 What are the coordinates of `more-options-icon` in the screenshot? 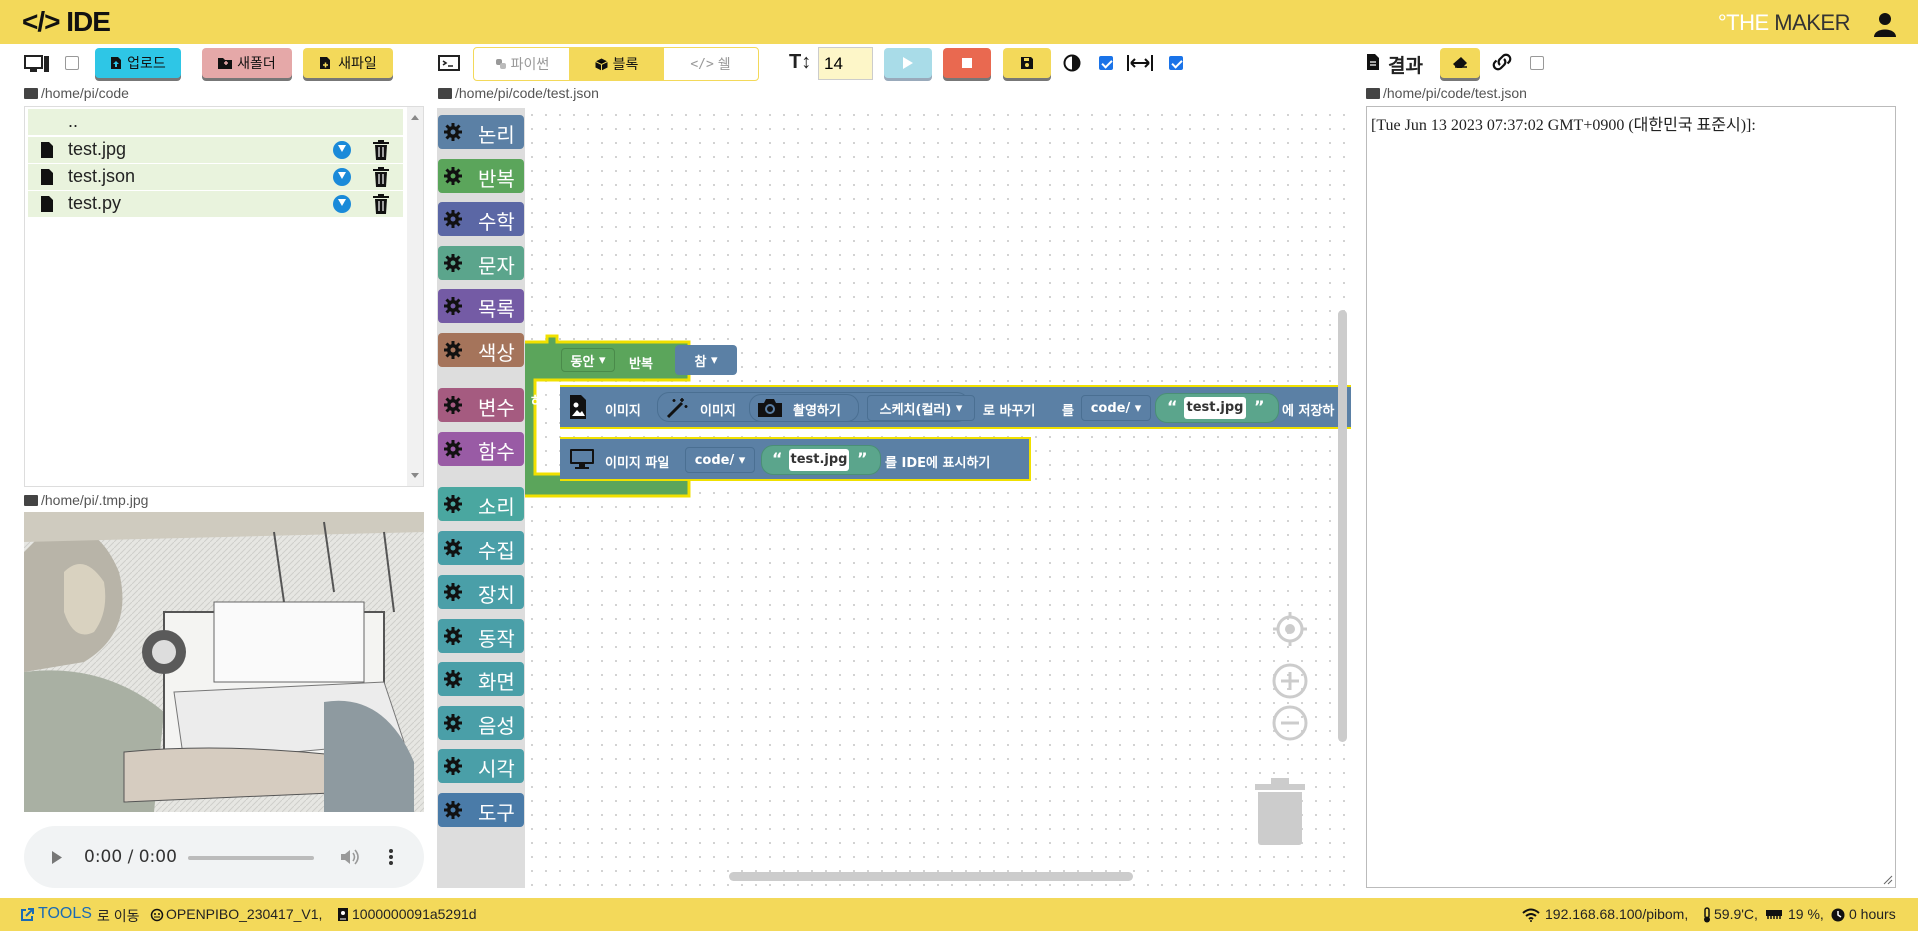 It's located at (391, 857).